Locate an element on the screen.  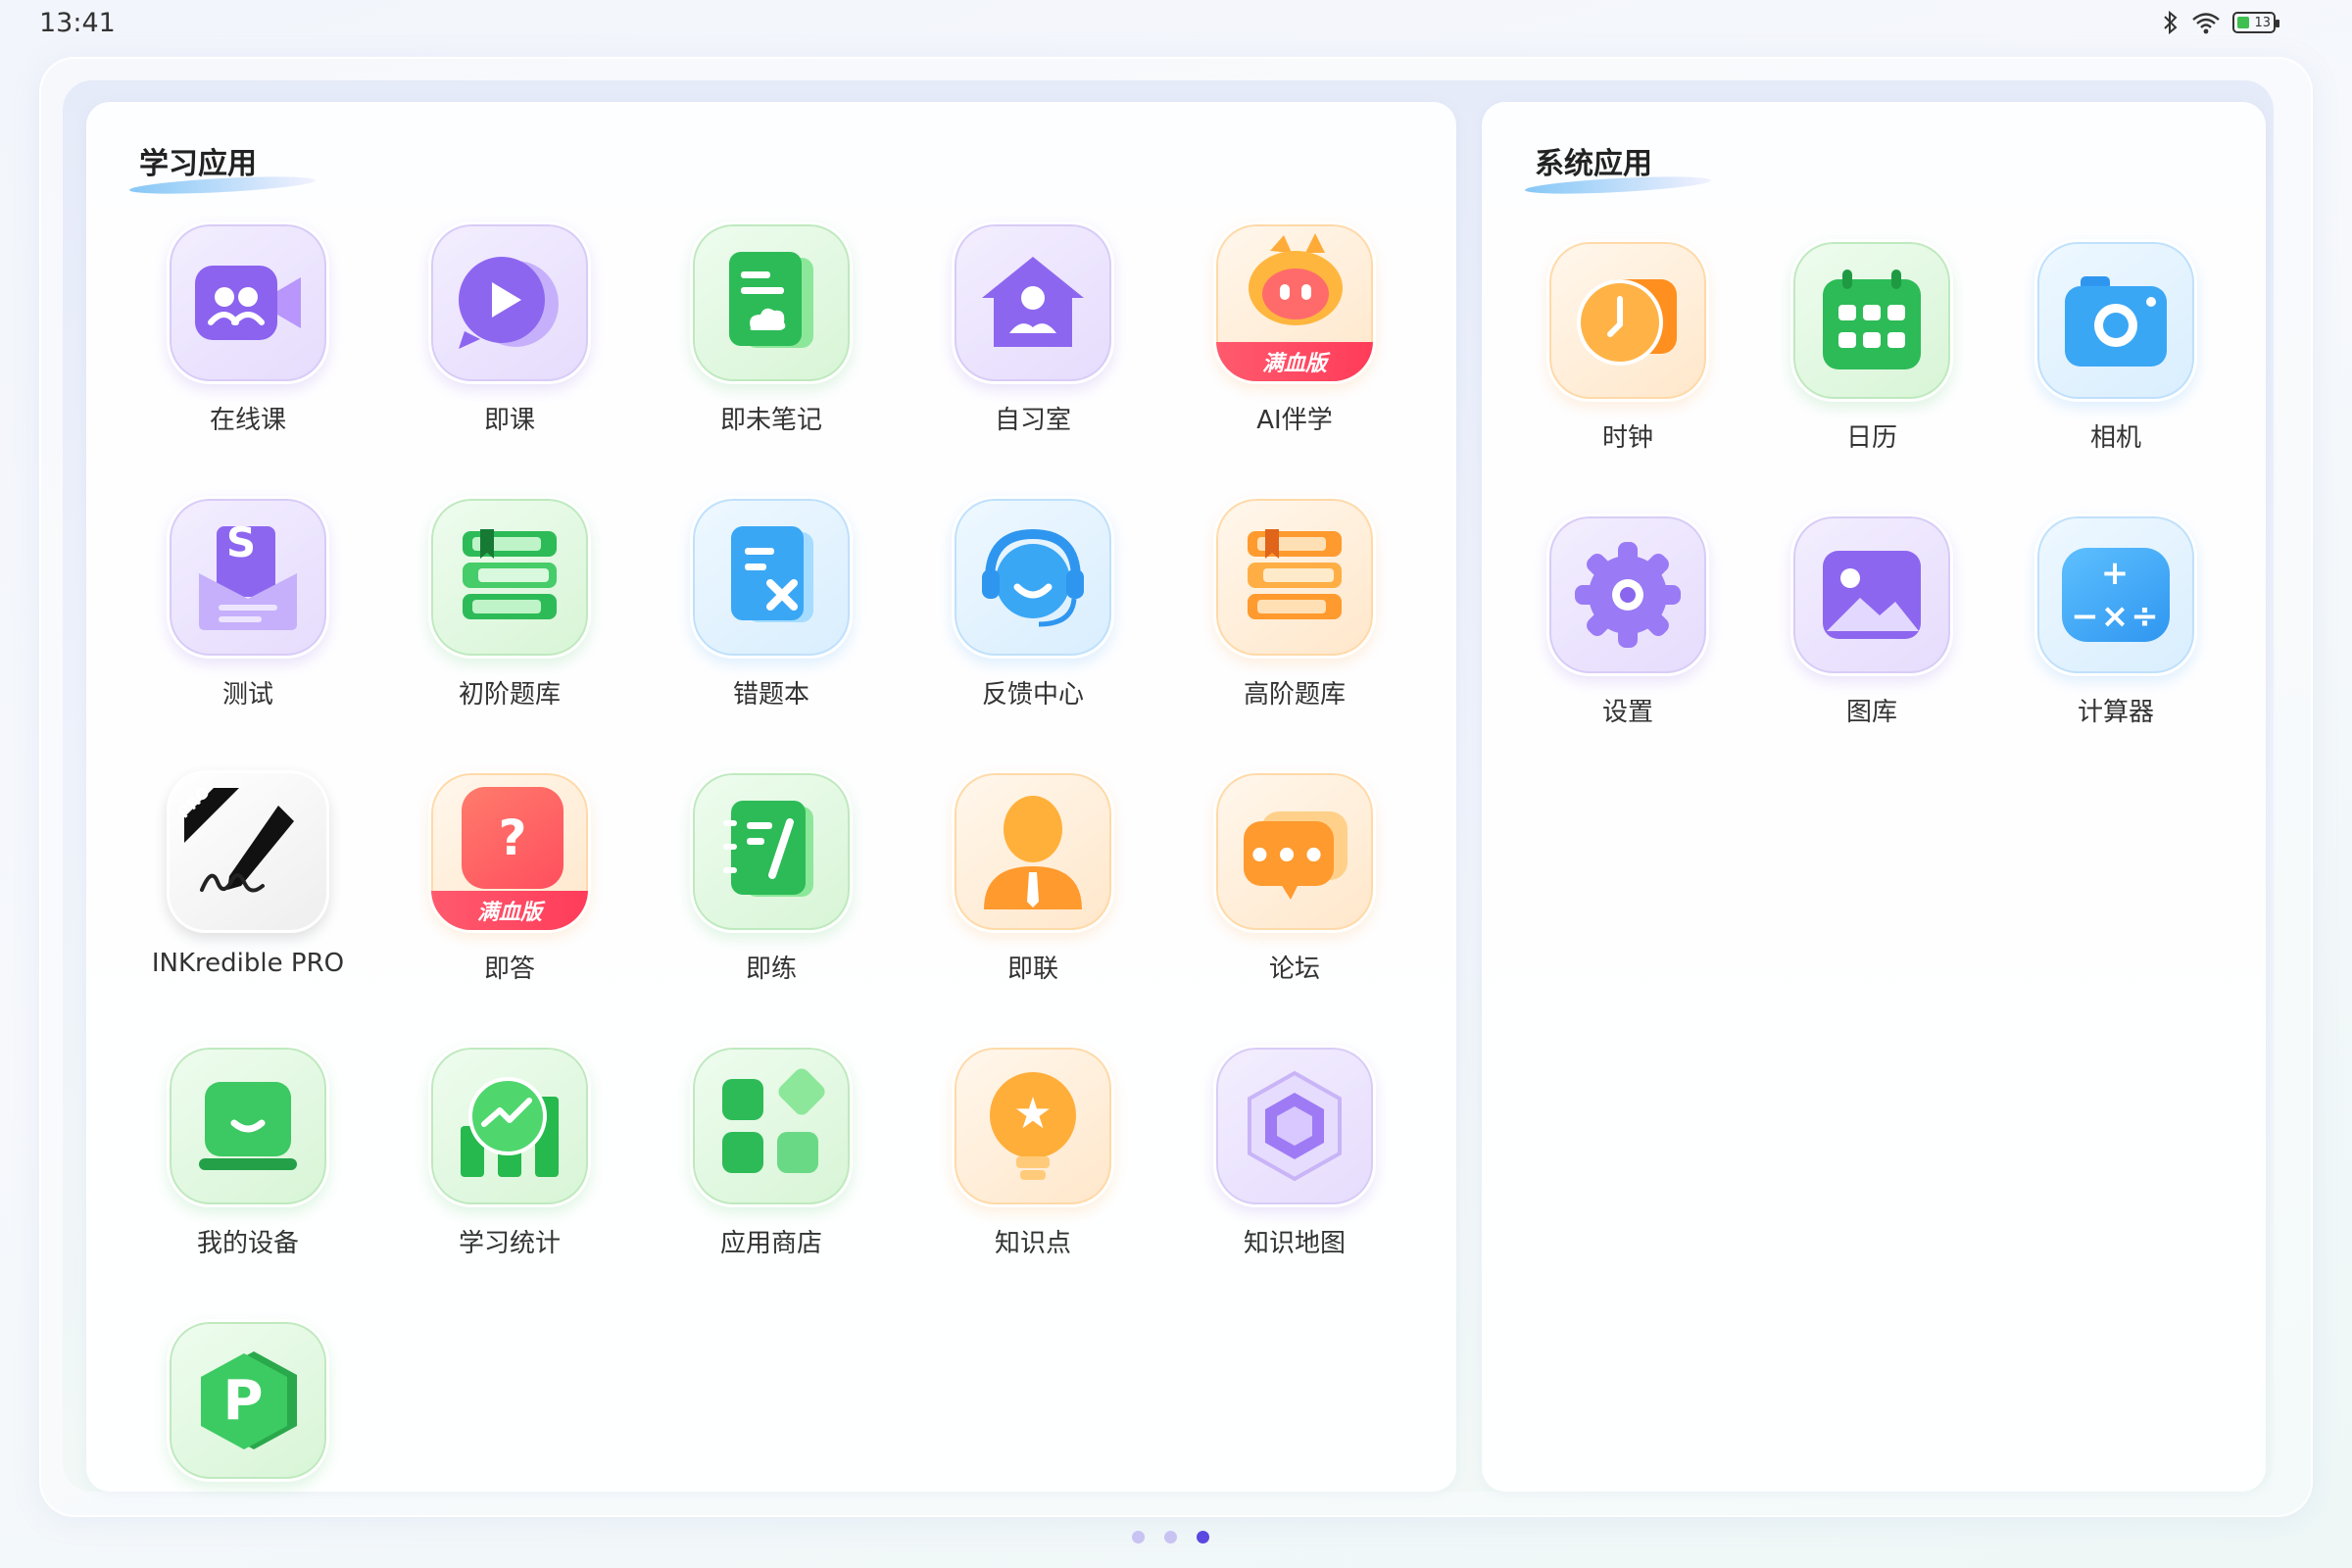
p-app-icon: P is located at coordinates (248, 1400).